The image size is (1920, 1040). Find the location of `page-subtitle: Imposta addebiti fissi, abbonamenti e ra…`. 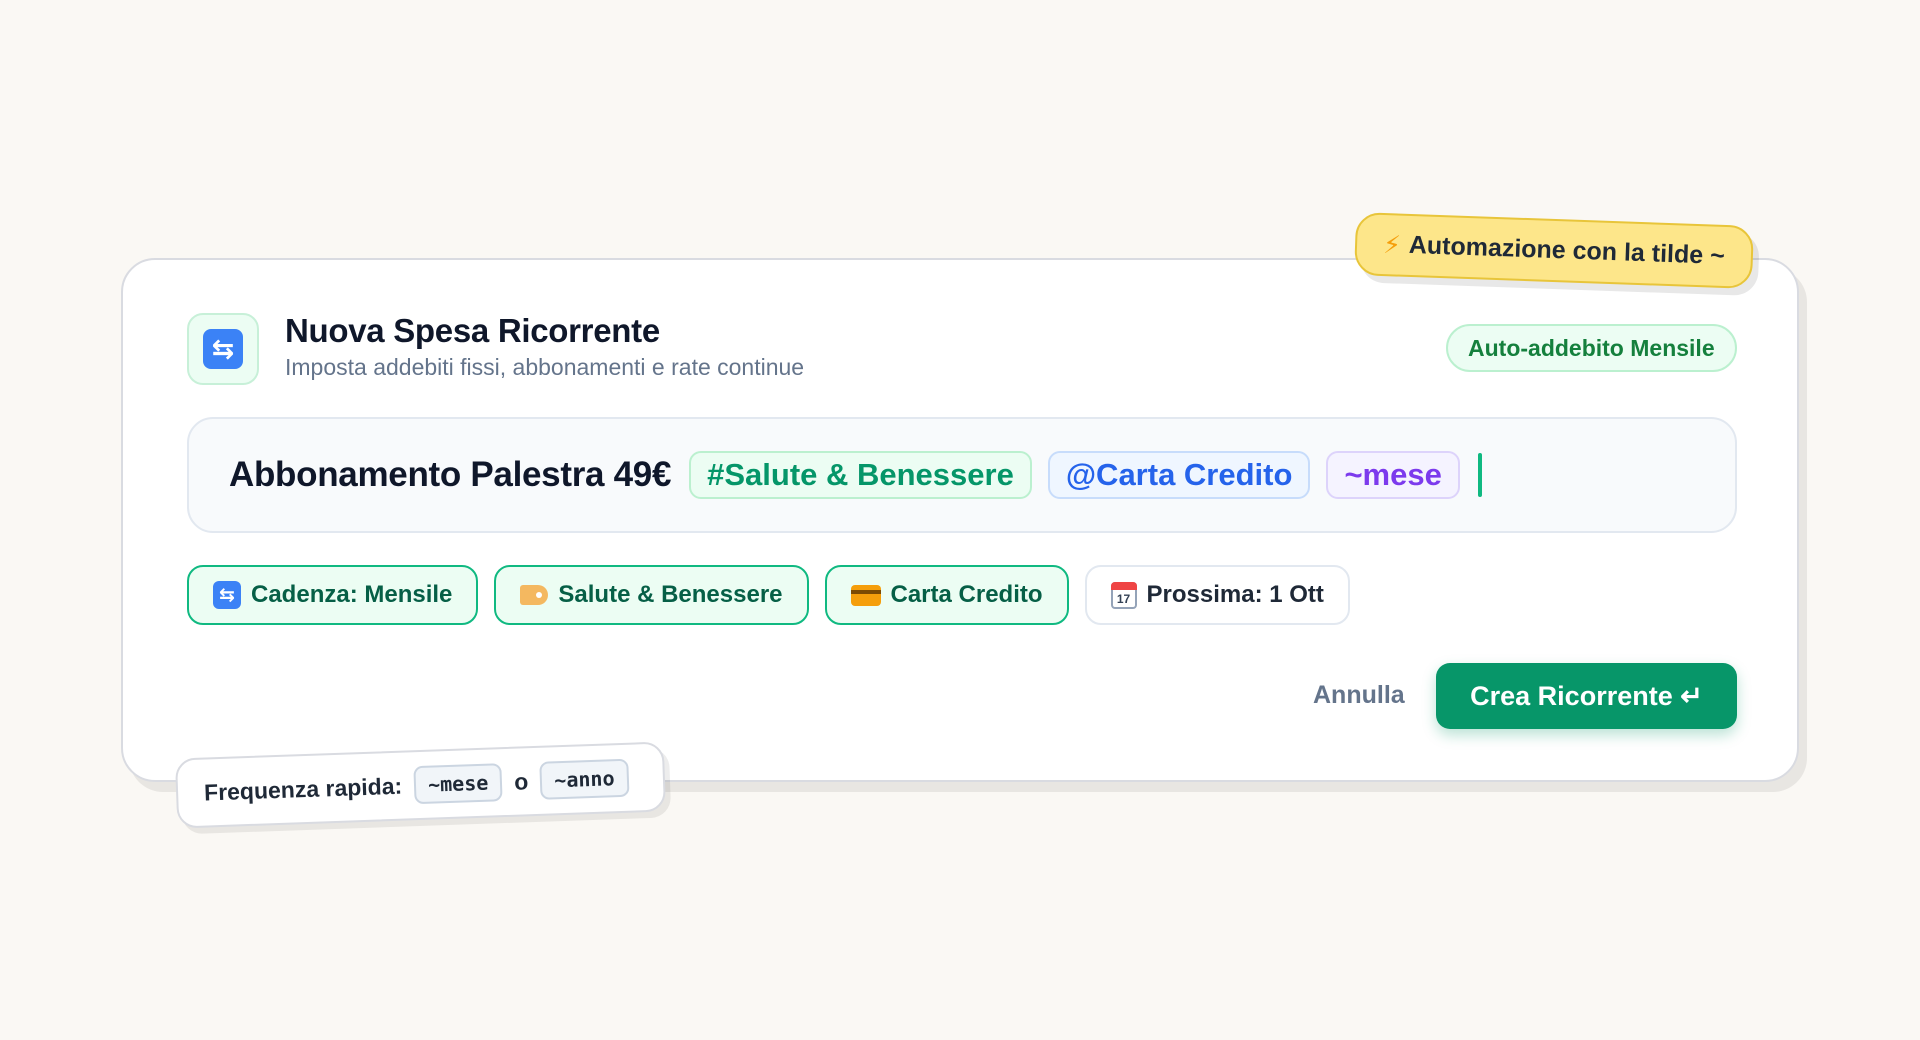

page-subtitle: Imposta addebiti fissi, abbonamenti e ra… is located at coordinates (545, 367).